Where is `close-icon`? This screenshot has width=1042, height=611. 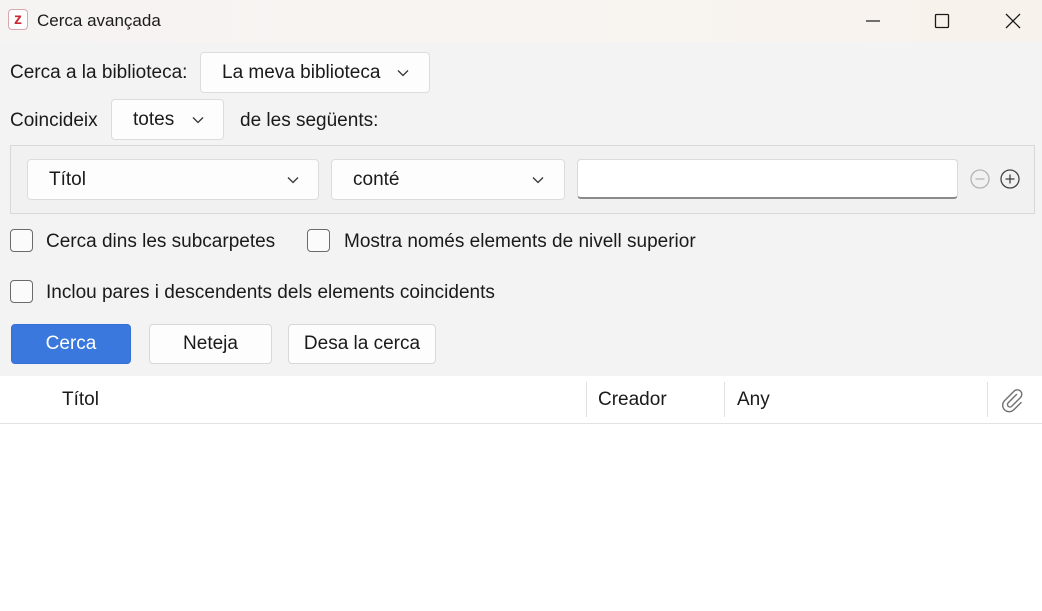
close-icon is located at coordinates (1013, 21).